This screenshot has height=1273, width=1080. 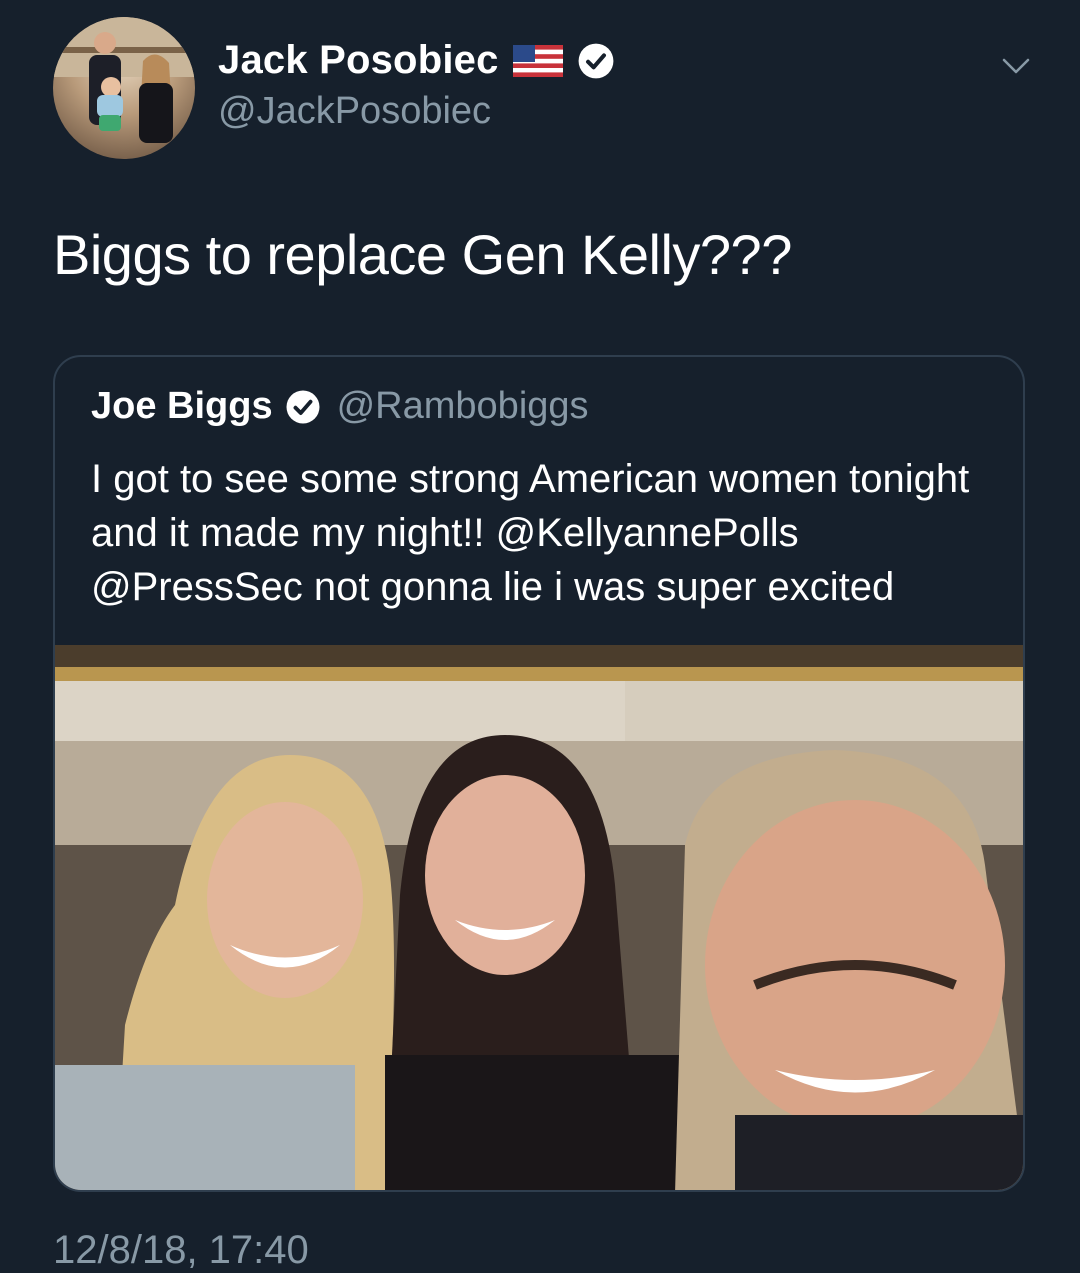 I want to click on chevron-down-icon, so click(x=1016, y=66).